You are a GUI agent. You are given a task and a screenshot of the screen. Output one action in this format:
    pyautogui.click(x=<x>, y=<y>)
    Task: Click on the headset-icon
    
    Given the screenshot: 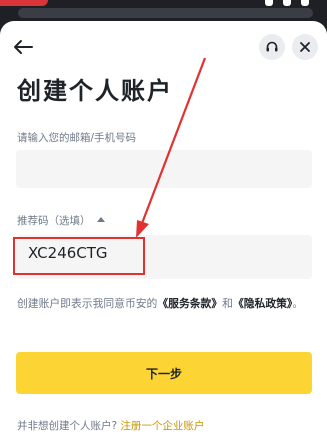 What is the action you would take?
    pyautogui.click(x=272, y=46)
    